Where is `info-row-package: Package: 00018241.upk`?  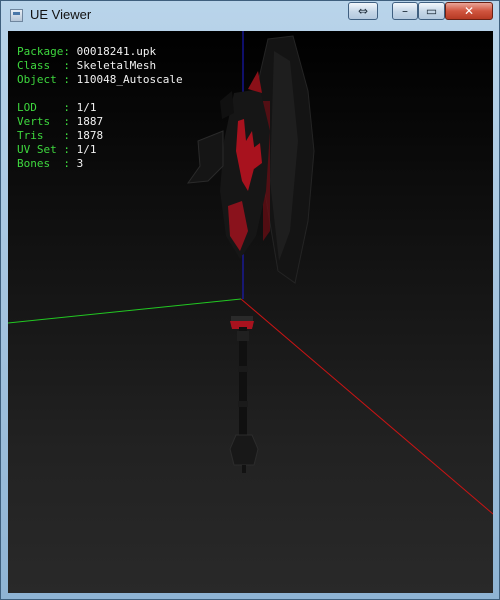 info-row-package: Package: 00018241.upk is located at coordinates (100, 52).